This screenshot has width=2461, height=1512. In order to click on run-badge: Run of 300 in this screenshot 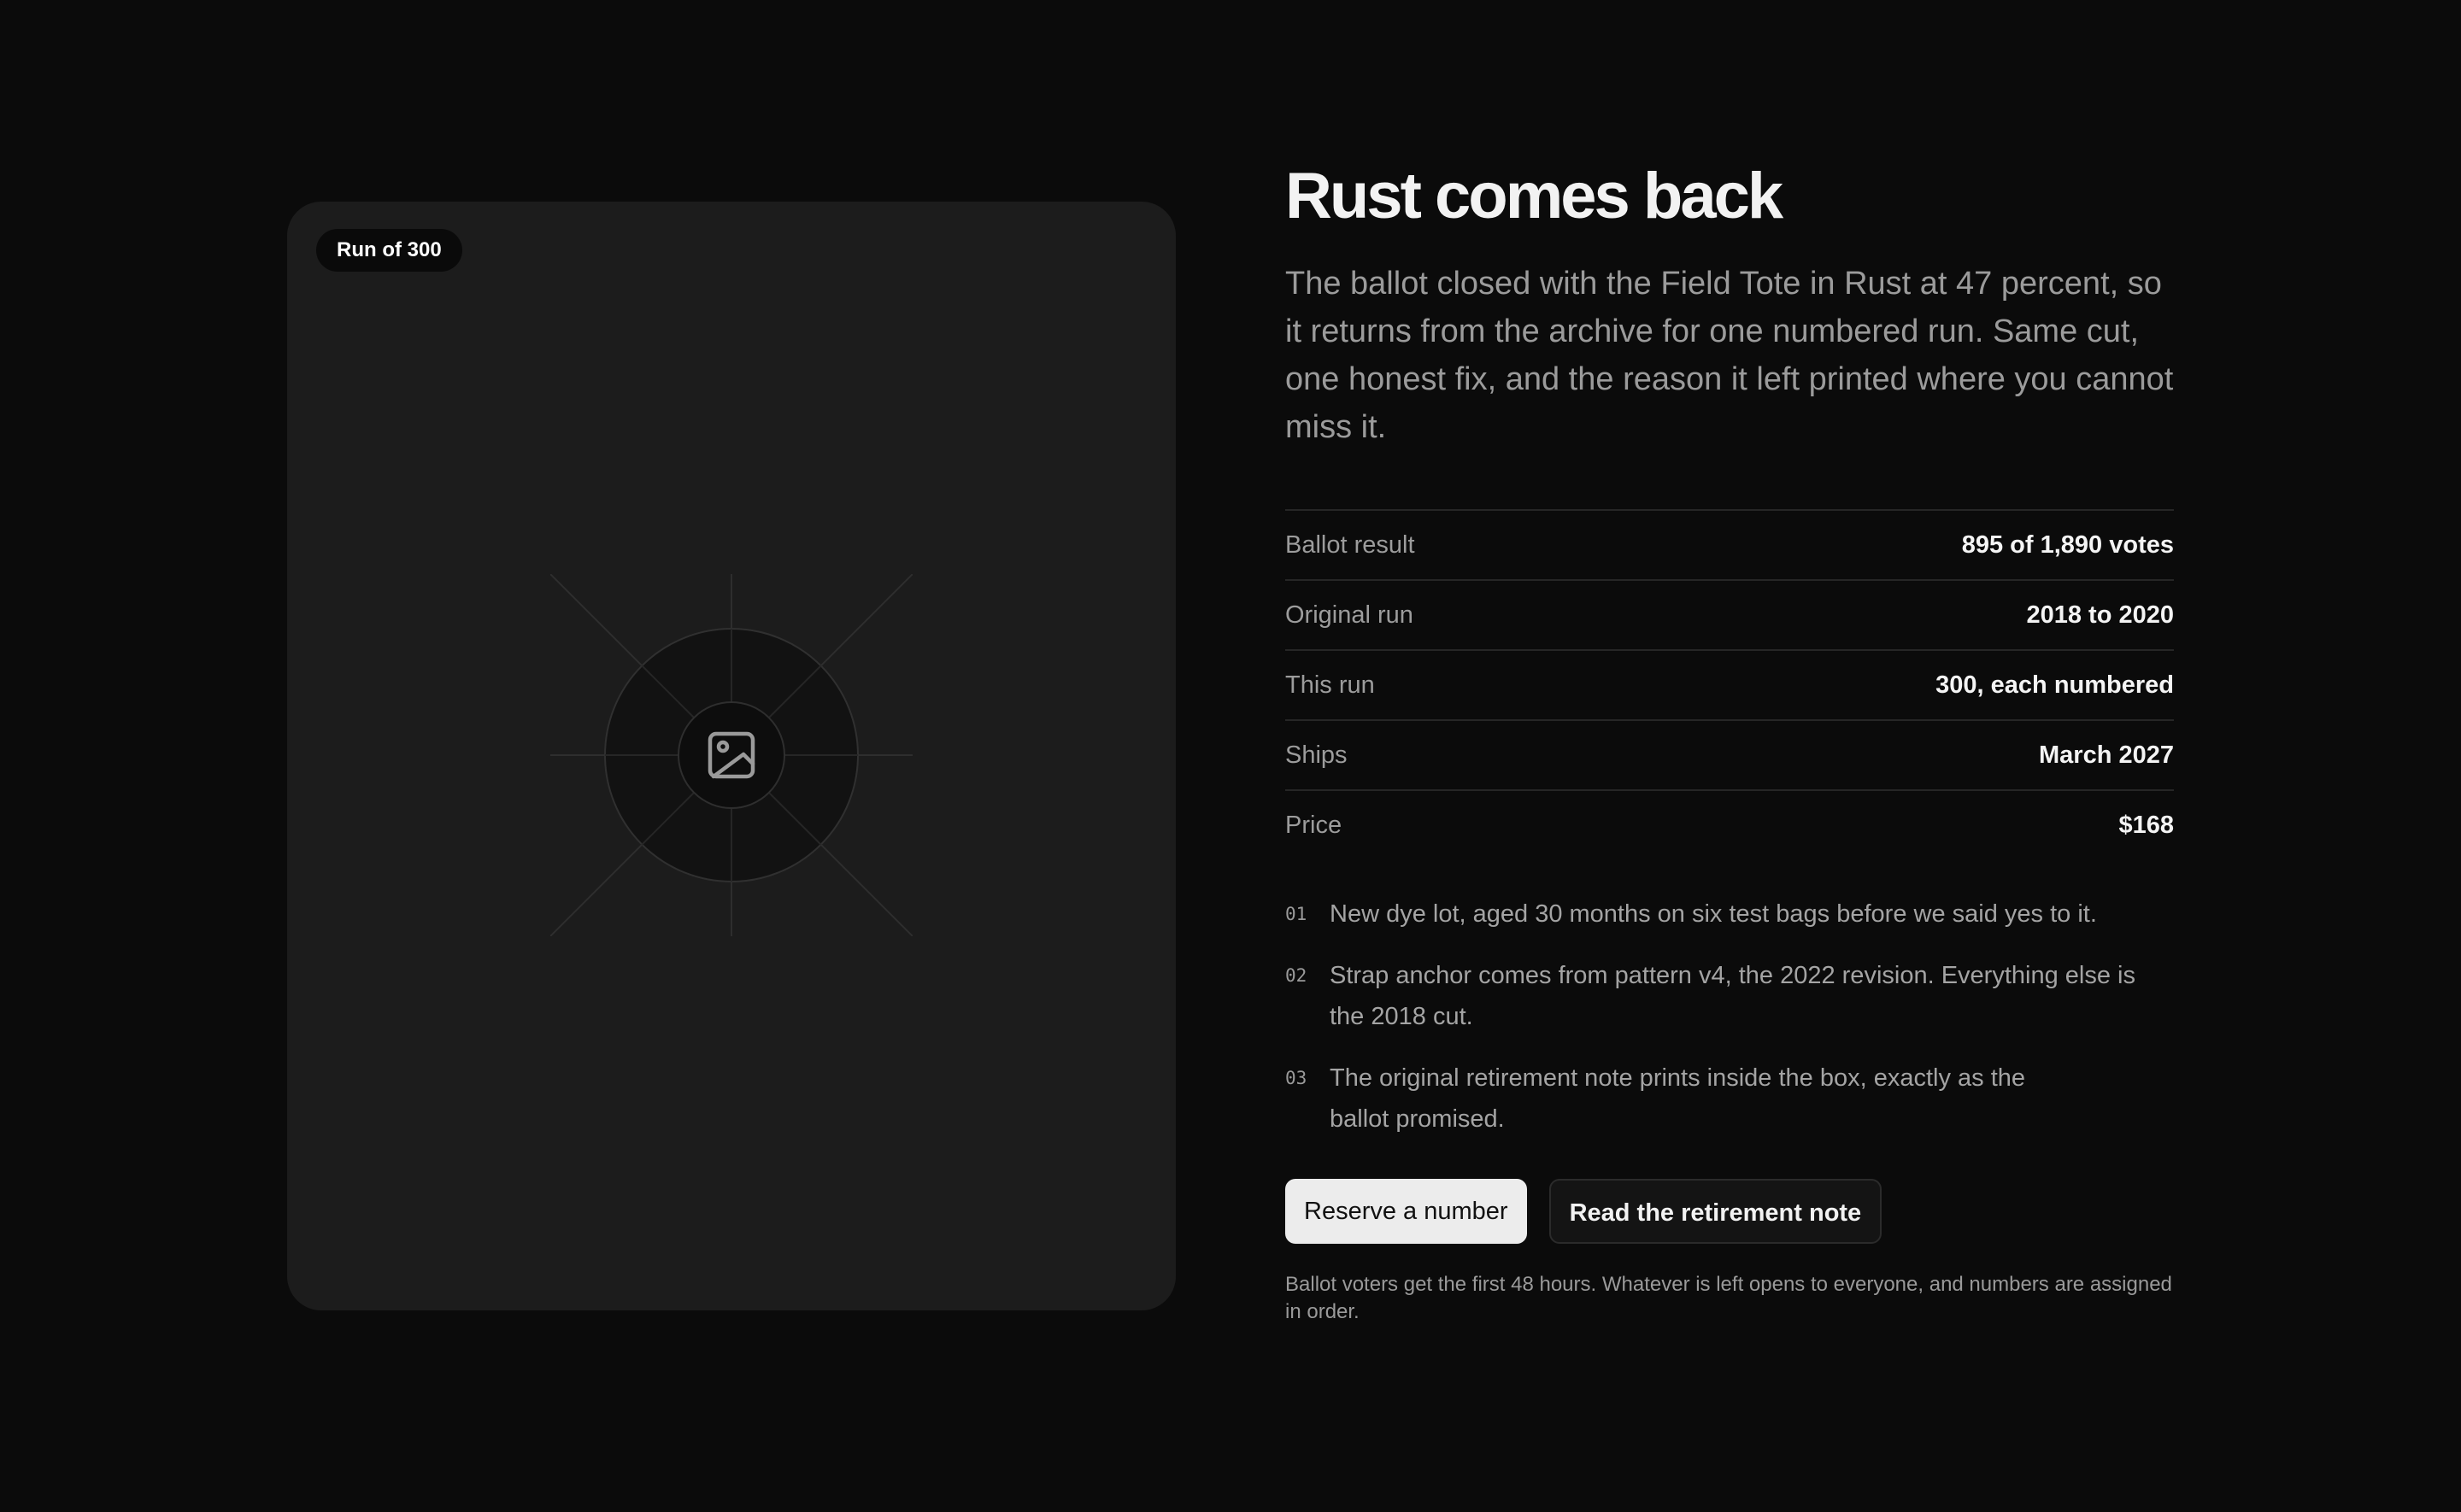, I will do `click(389, 251)`.